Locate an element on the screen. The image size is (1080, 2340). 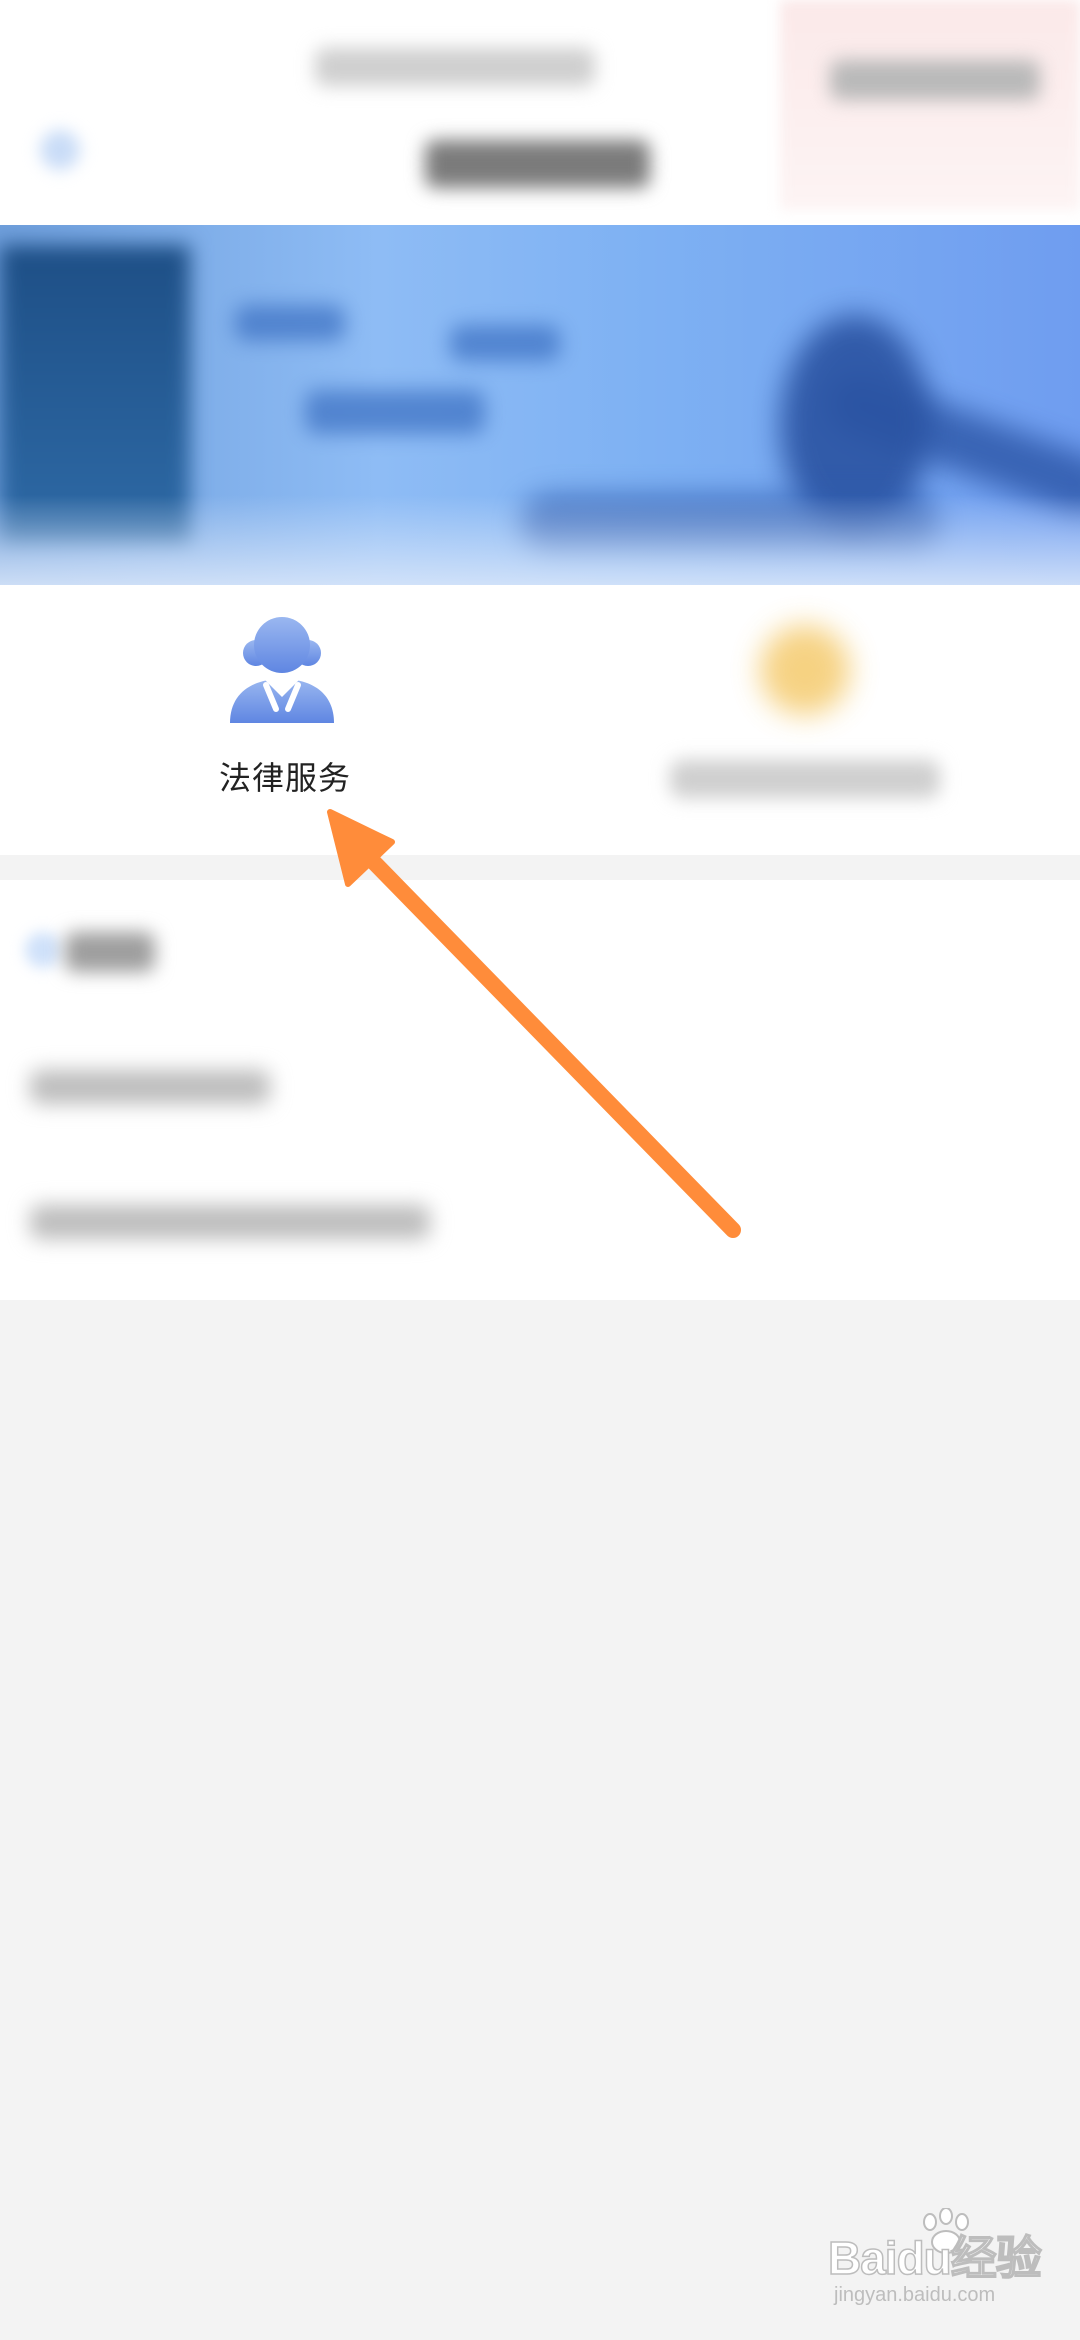
baidu-watermark: Baidu经验 jingyan.baidu.com is located at coordinates (942, 2268).